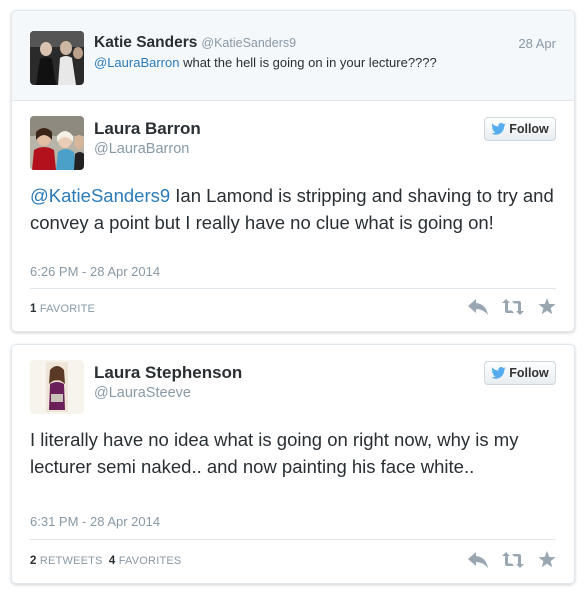 The image size is (586, 594). Describe the element at coordinates (95, 271) in the screenshot. I see `tweet-timestamp: 6:26 PM - 28 Apr 2014` at that location.